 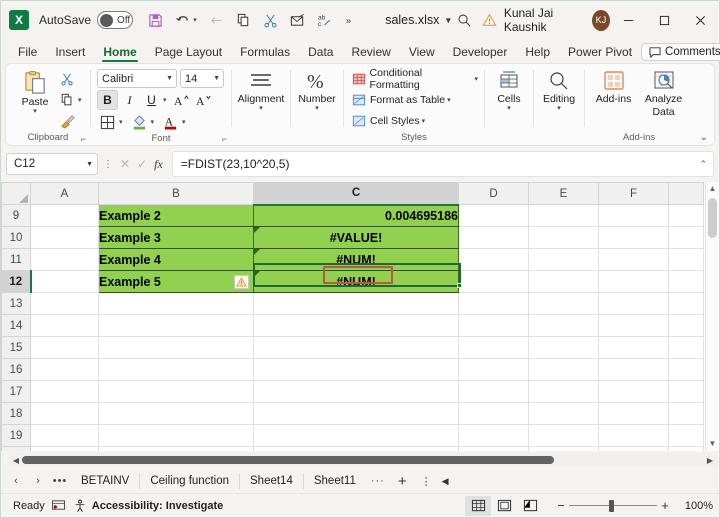 I want to click on column-header-c: C, so click(x=356, y=194).